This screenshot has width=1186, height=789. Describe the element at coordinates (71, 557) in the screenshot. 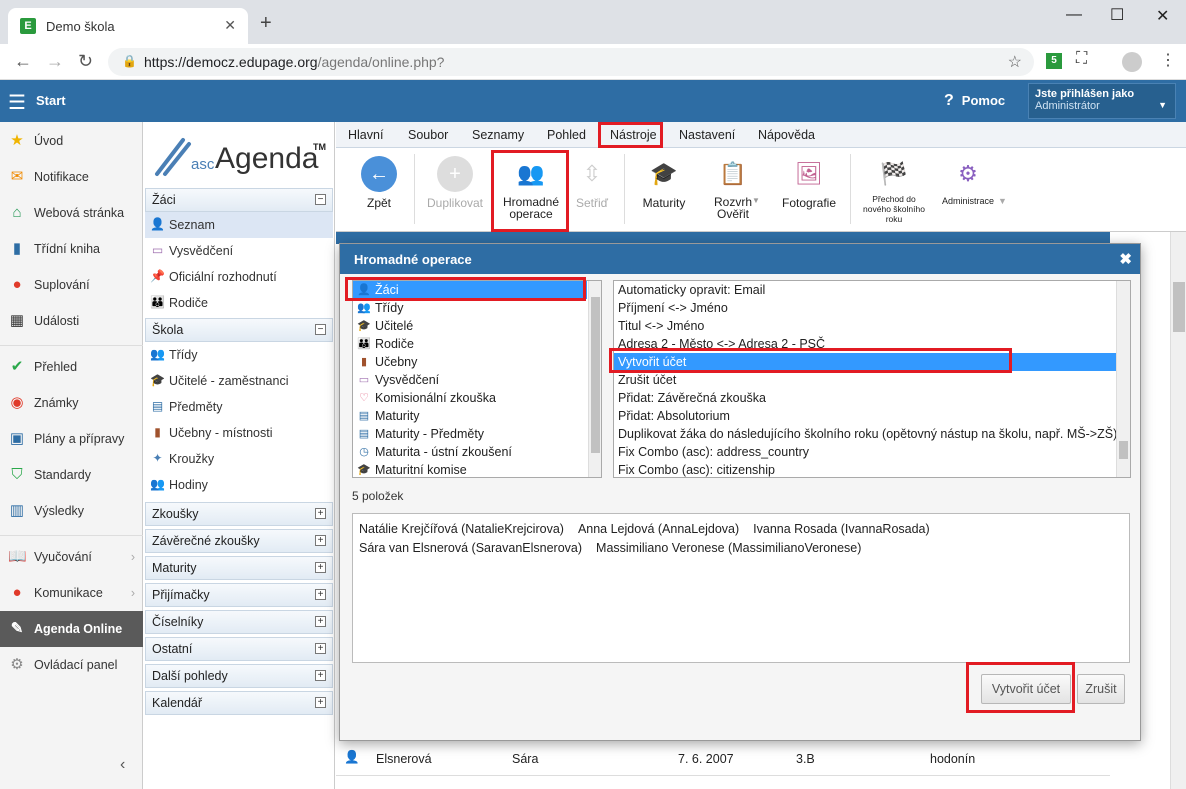

I see `nav-item-vyucovani: 📖 Vyučování ›` at that location.